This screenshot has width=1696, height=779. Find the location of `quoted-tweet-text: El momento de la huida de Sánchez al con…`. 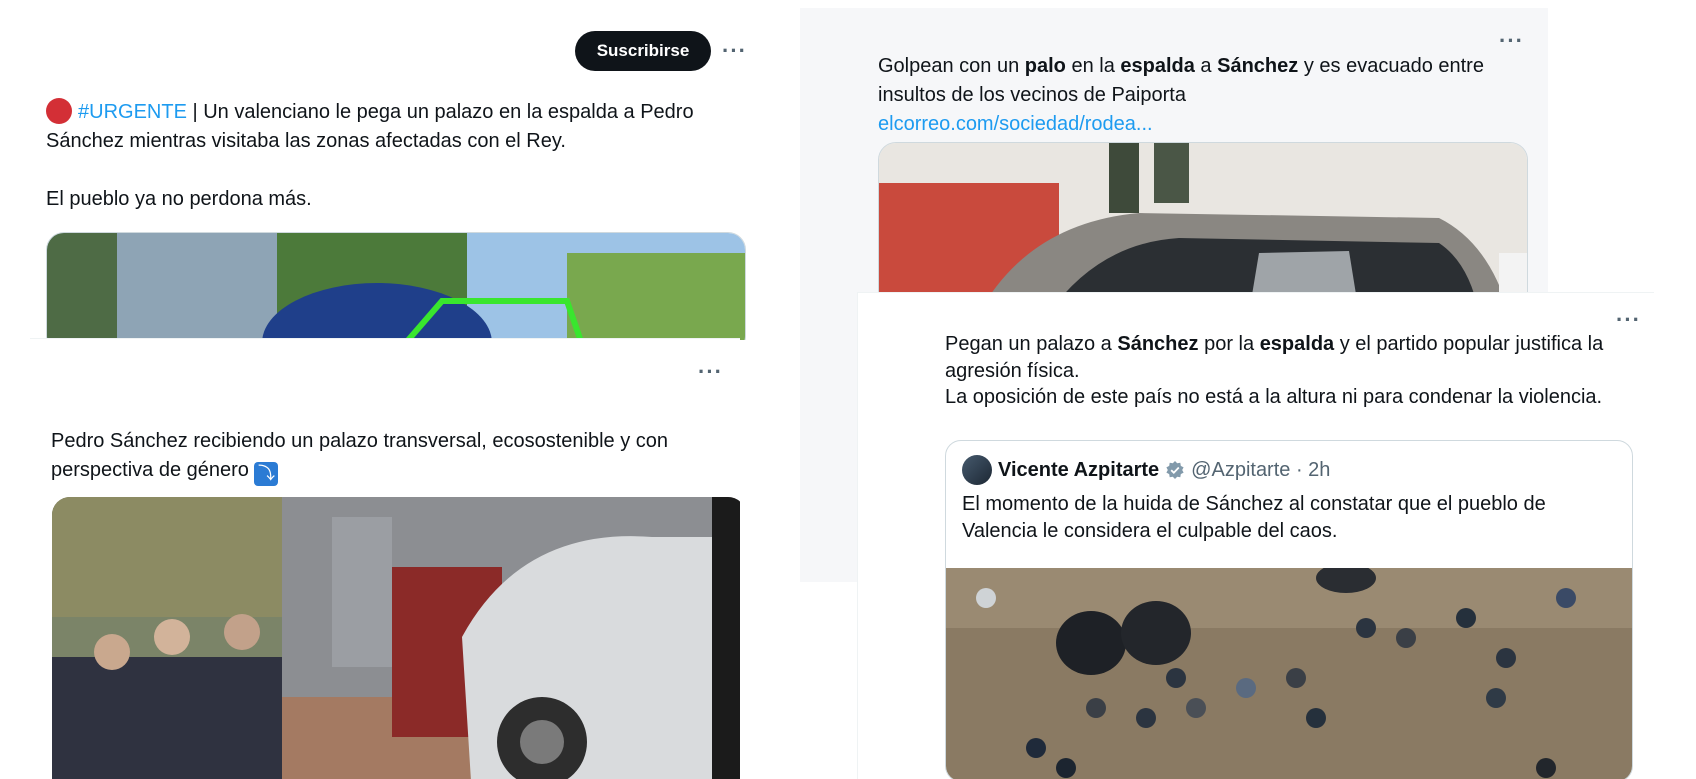

quoted-tweet-text: El momento de la huida de Sánchez al con… is located at coordinates (1254, 517).